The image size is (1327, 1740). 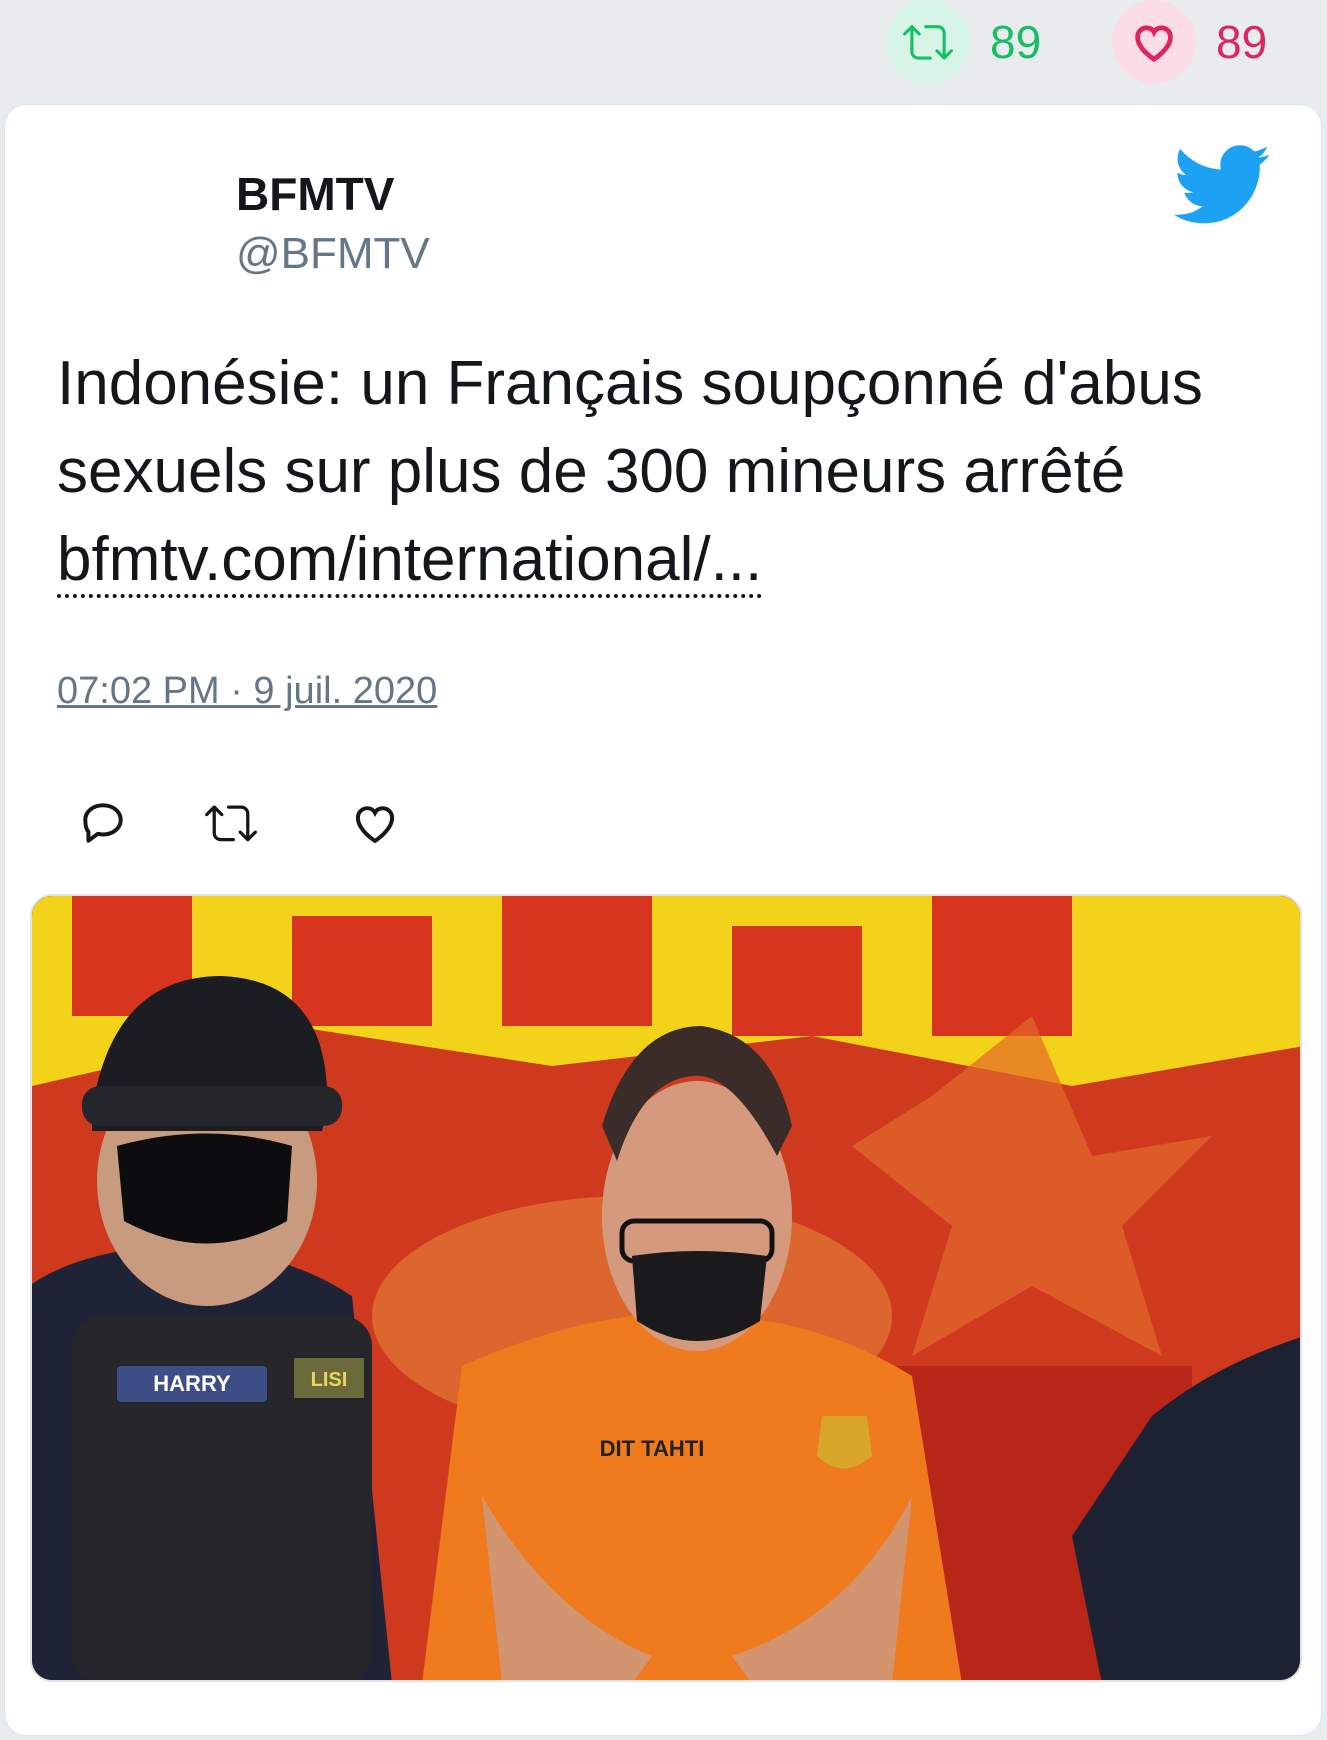 What do you see at coordinates (247, 691) in the screenshot?
I see `tweet-timestamp: 07:02 PM · 9 juil. 2020` at bounding box center [247, 691].